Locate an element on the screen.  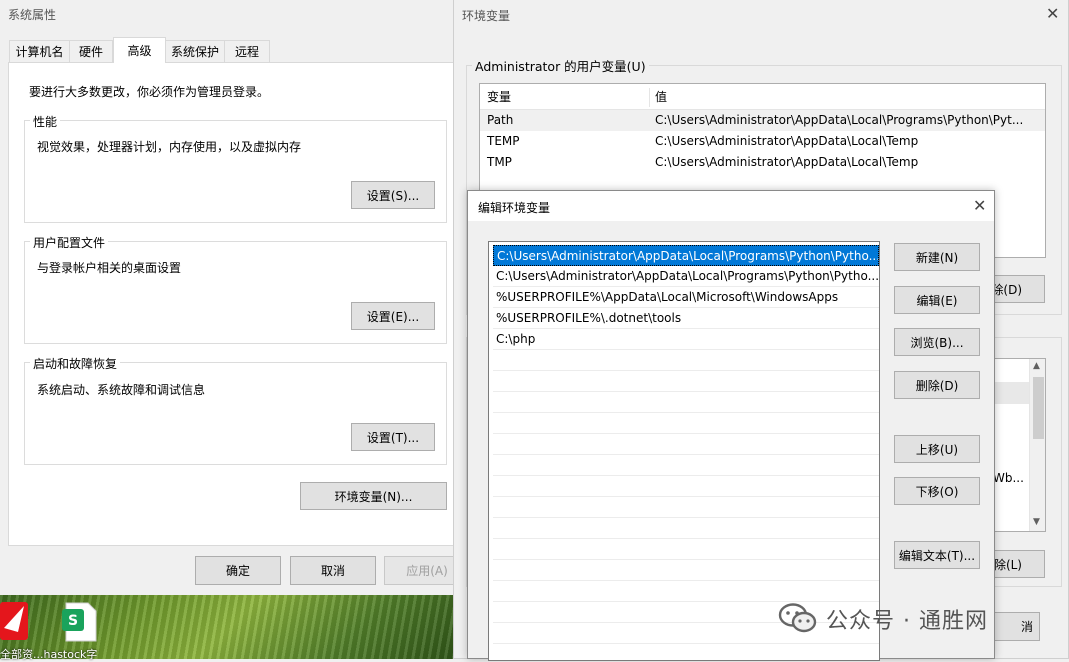
button-label: 除(L) is located at coordinates (1007, 564).